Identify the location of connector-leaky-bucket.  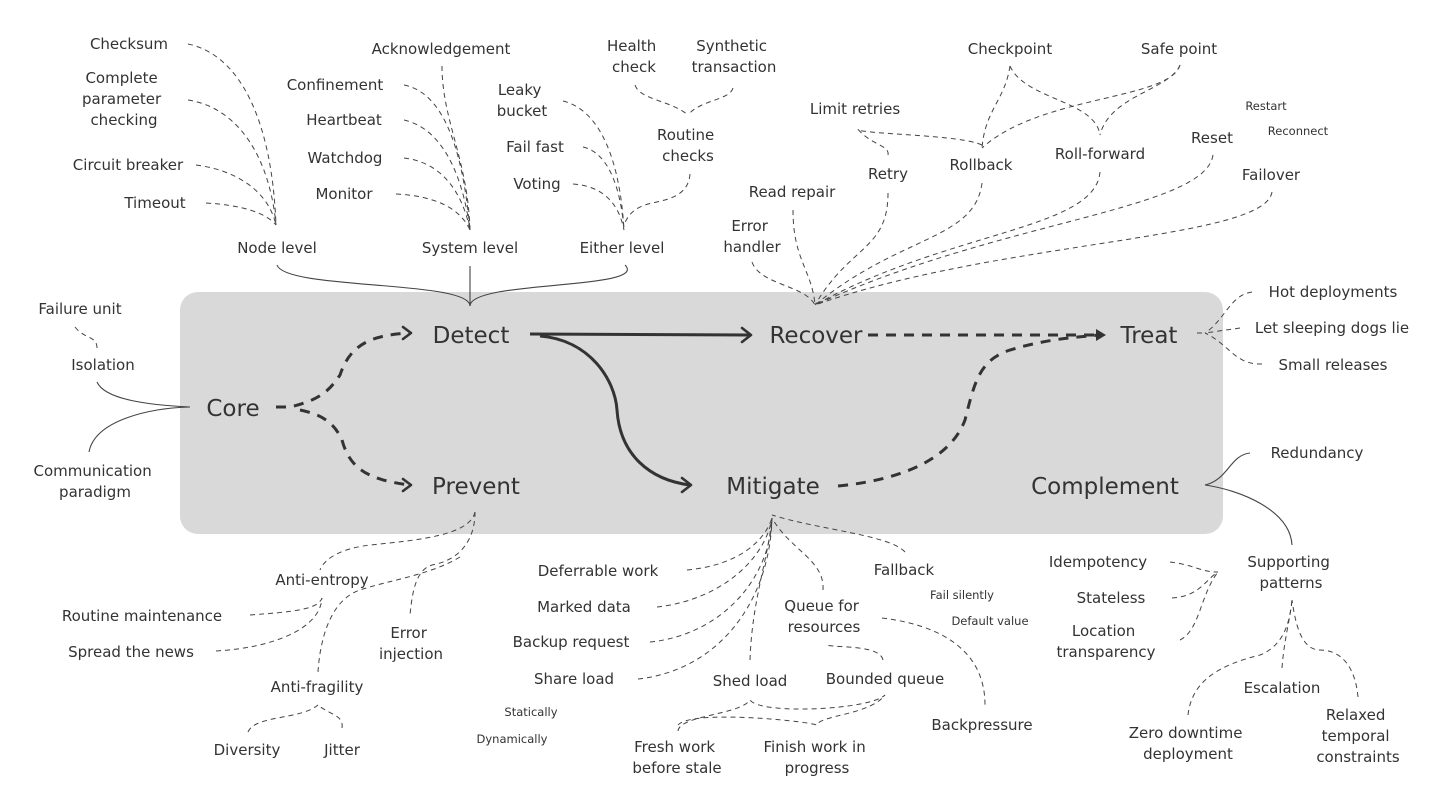
(593, 165).